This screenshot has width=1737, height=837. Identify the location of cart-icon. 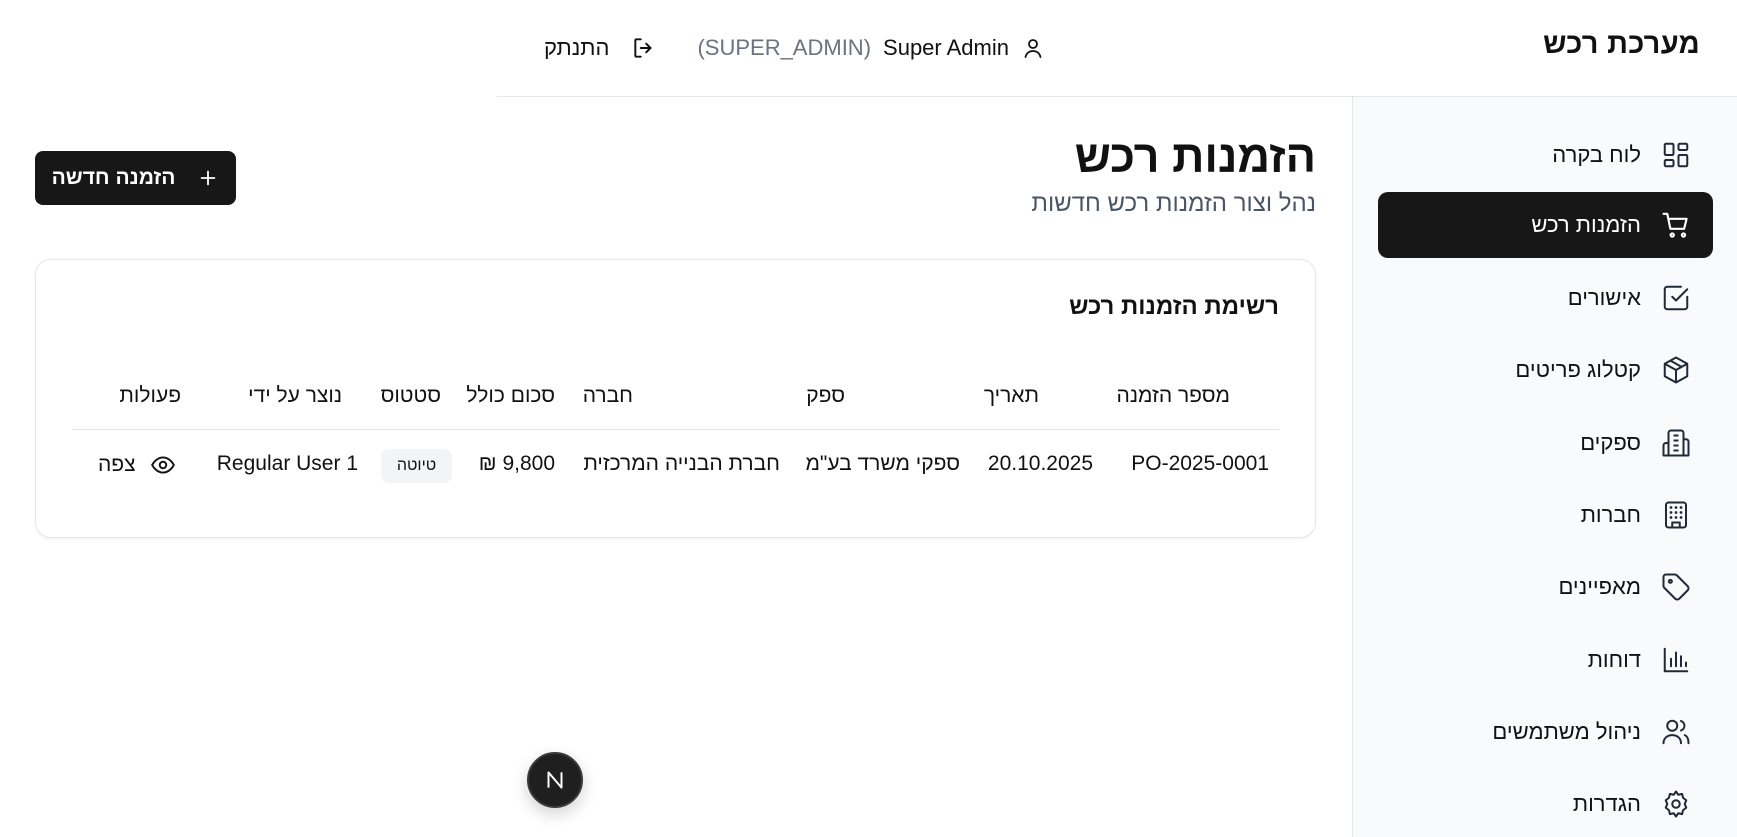
(1676, 225).